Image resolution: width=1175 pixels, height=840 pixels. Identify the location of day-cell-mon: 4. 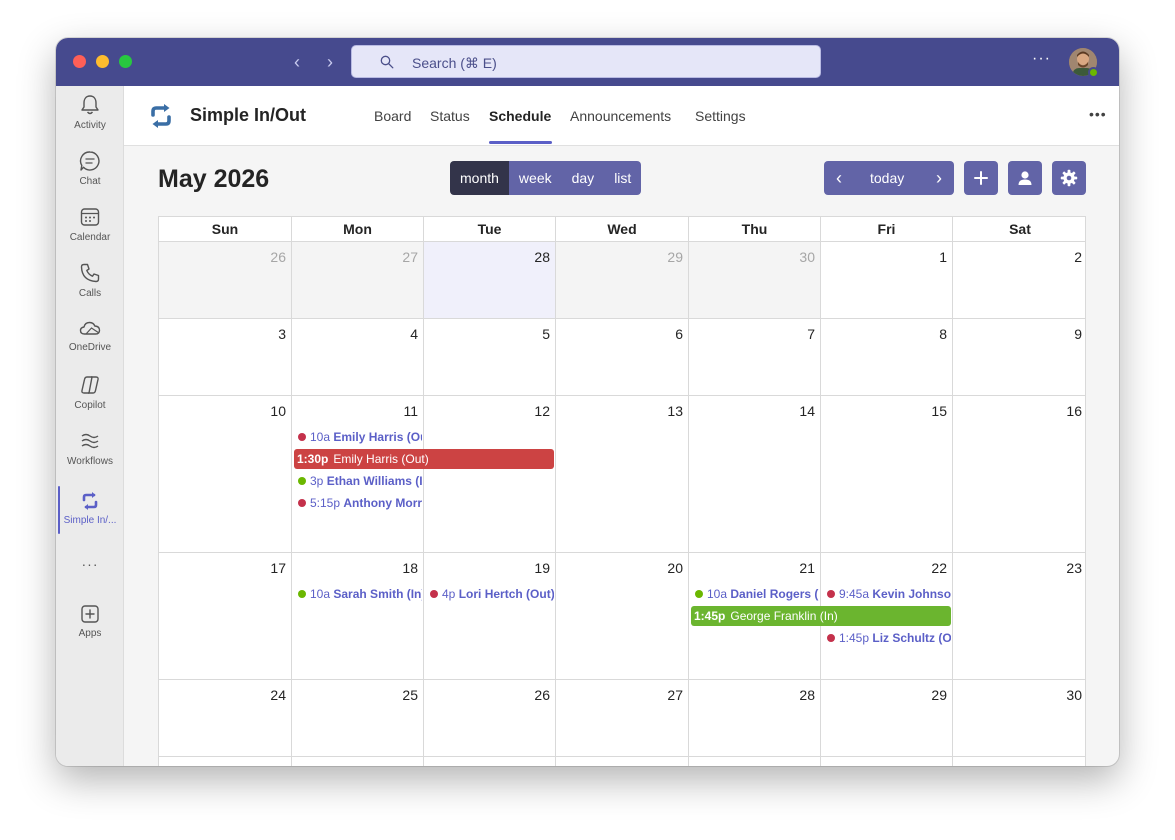
(358, 357).